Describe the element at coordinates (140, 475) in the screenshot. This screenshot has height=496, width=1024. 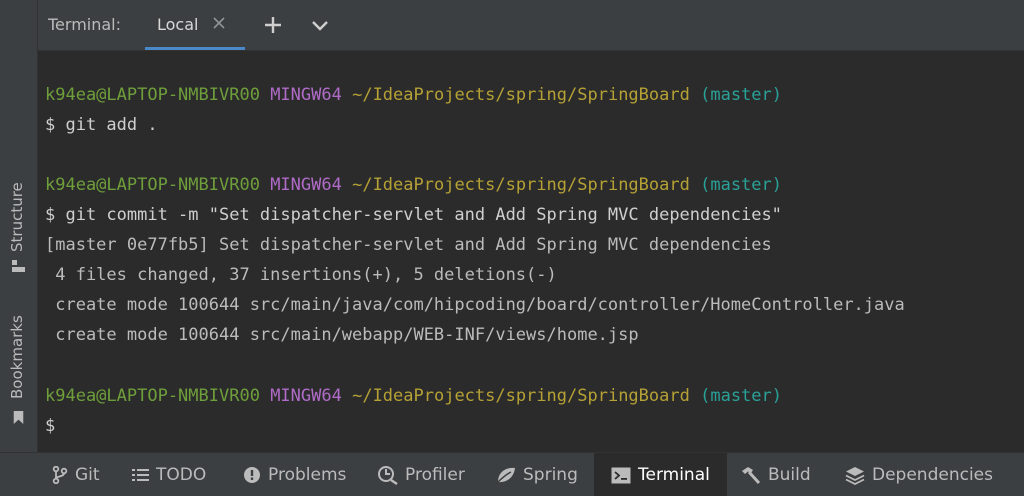
I see `list-icon` at that location.